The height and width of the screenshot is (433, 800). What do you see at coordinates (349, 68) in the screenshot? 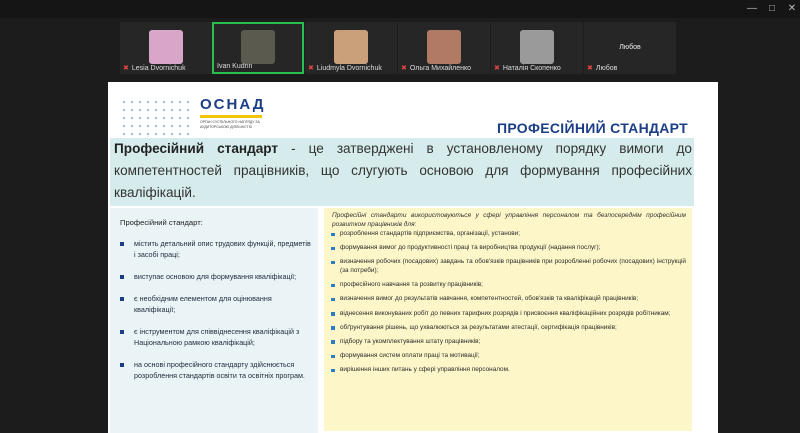
I see `participant-name: Liudmyla Dvornichuk` at bounding box center [349, 68].